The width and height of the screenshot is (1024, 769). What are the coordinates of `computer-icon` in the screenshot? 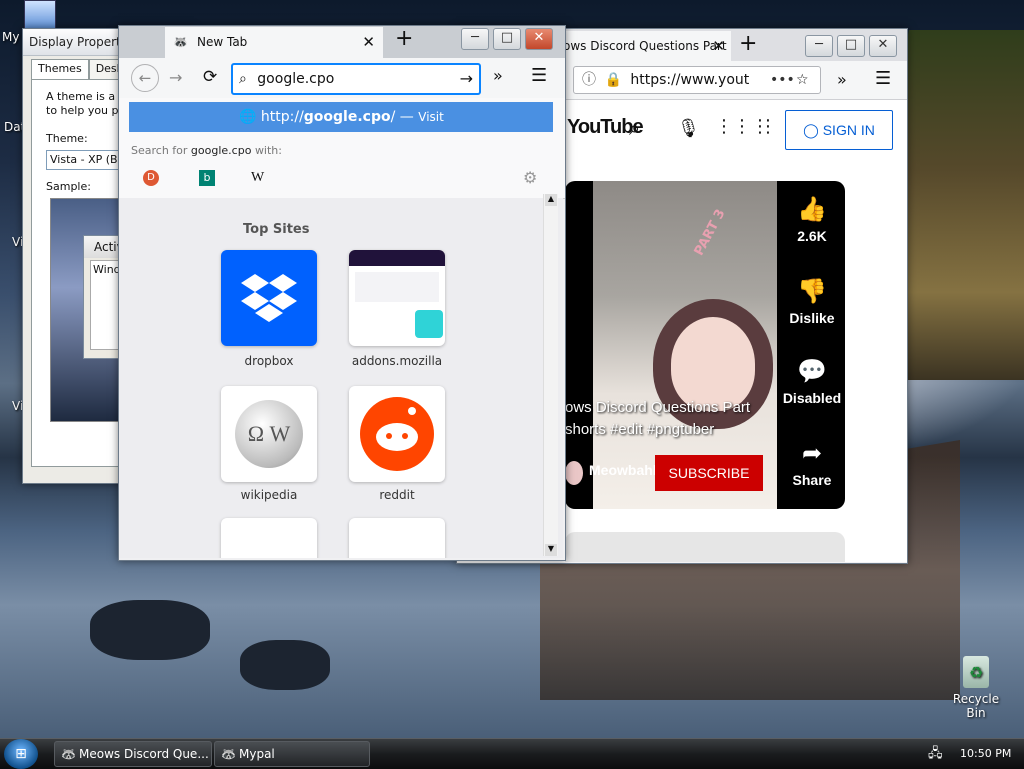 It's located at (40, 15).